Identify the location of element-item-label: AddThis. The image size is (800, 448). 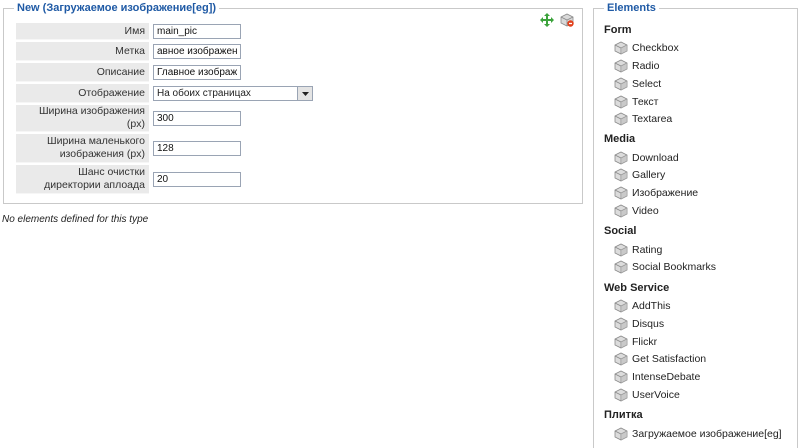
(651, 306).